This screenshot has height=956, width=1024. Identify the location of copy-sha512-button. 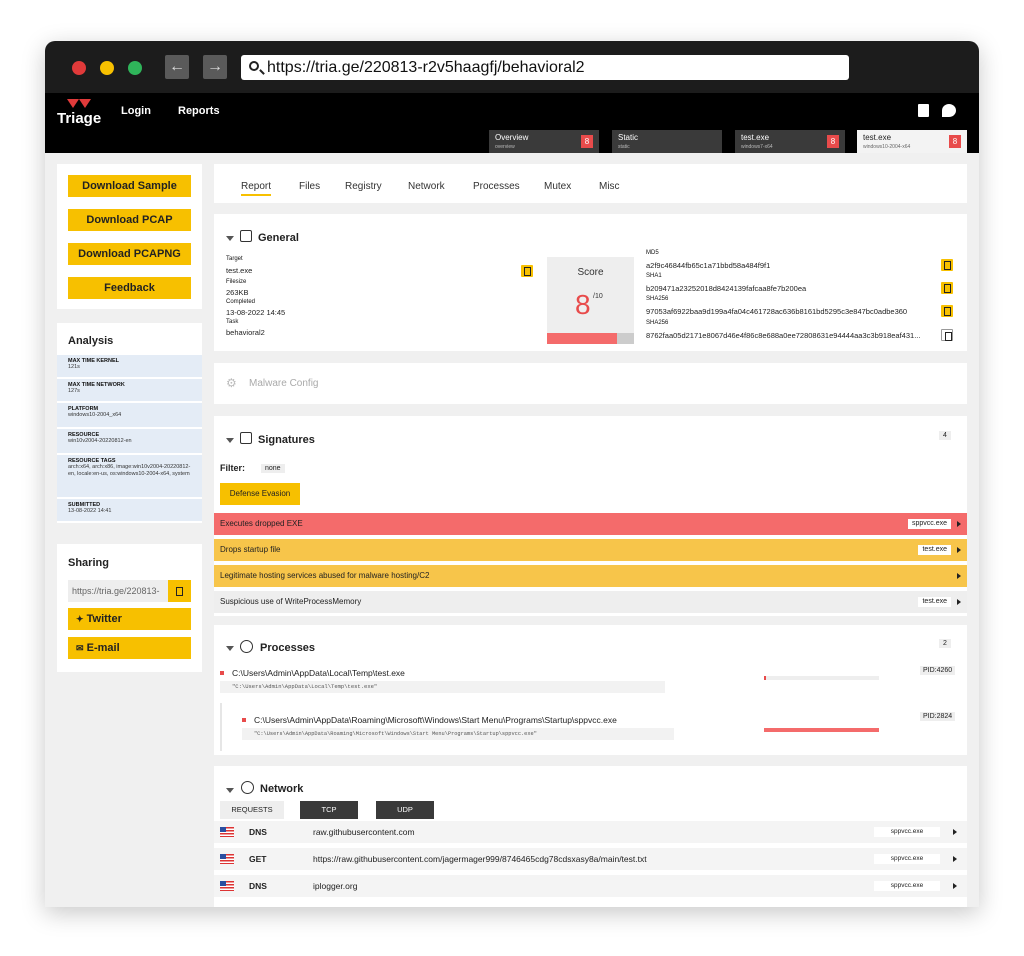
(947, 335).